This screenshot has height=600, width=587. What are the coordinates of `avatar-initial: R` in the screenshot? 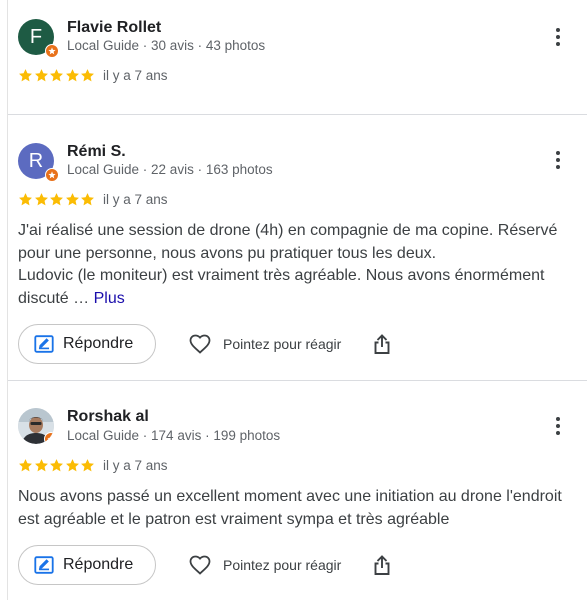 It's located at (36, 160).